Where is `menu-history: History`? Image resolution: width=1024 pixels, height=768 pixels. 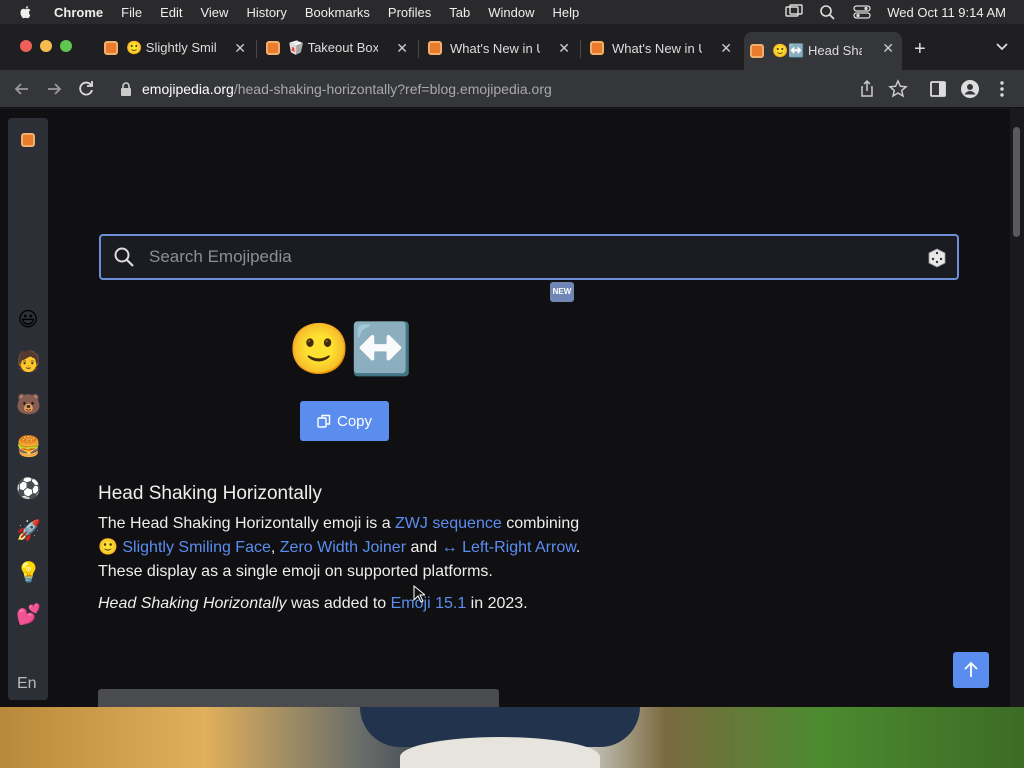
menu-history: History is located at coordinates (266, 12).